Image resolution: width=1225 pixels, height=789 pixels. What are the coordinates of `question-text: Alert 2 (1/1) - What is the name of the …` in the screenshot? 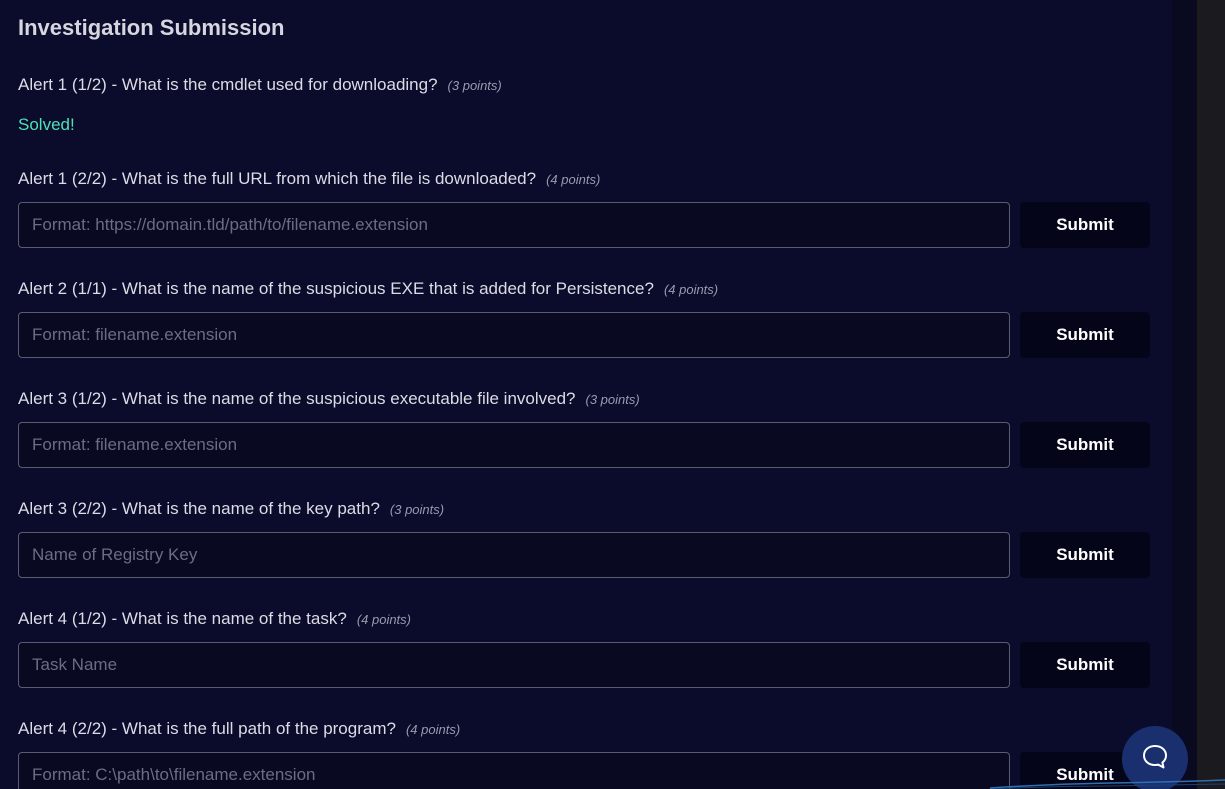 It's located at (336, 288).